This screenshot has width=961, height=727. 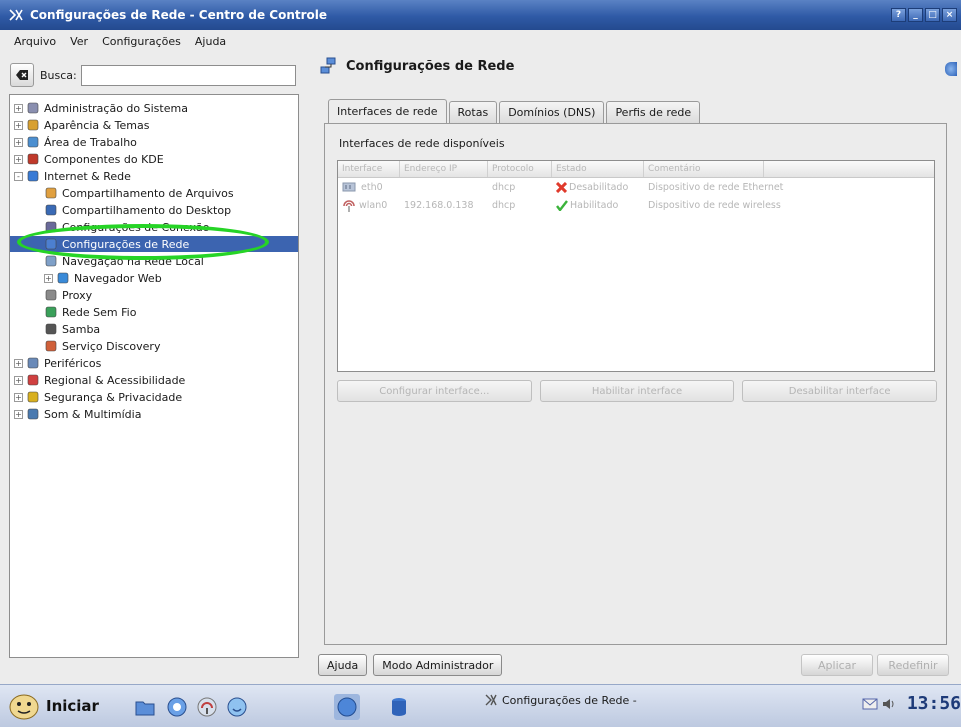 What do you see at coordinates (915, 15) in the screenshot?
I see `minimize-button: _` at bounding box center [915, 15].